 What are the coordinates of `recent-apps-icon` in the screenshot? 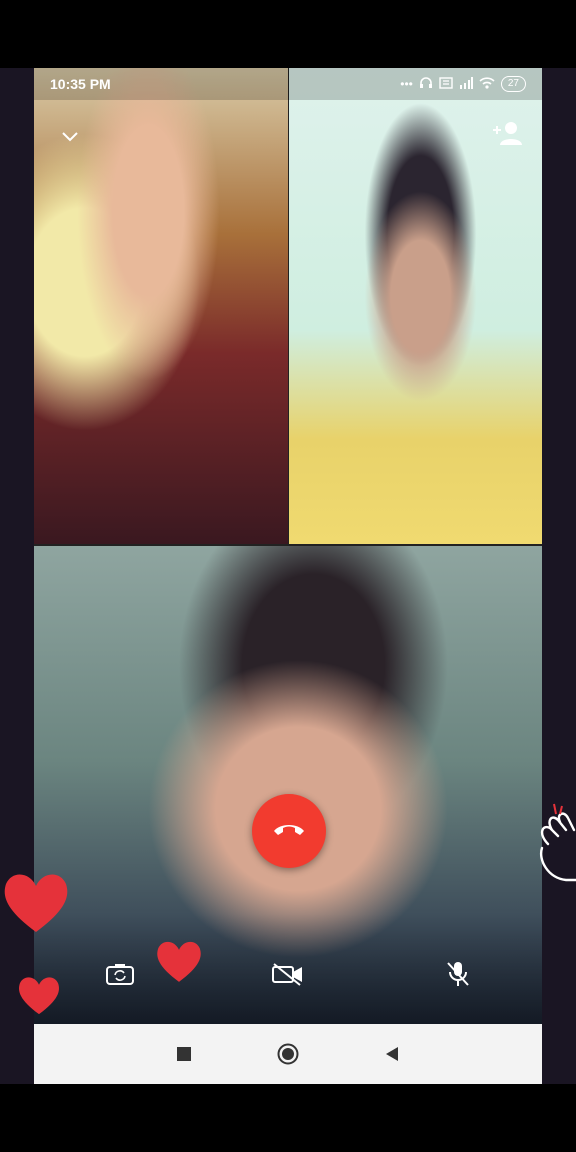 It's located at (184, 1054).